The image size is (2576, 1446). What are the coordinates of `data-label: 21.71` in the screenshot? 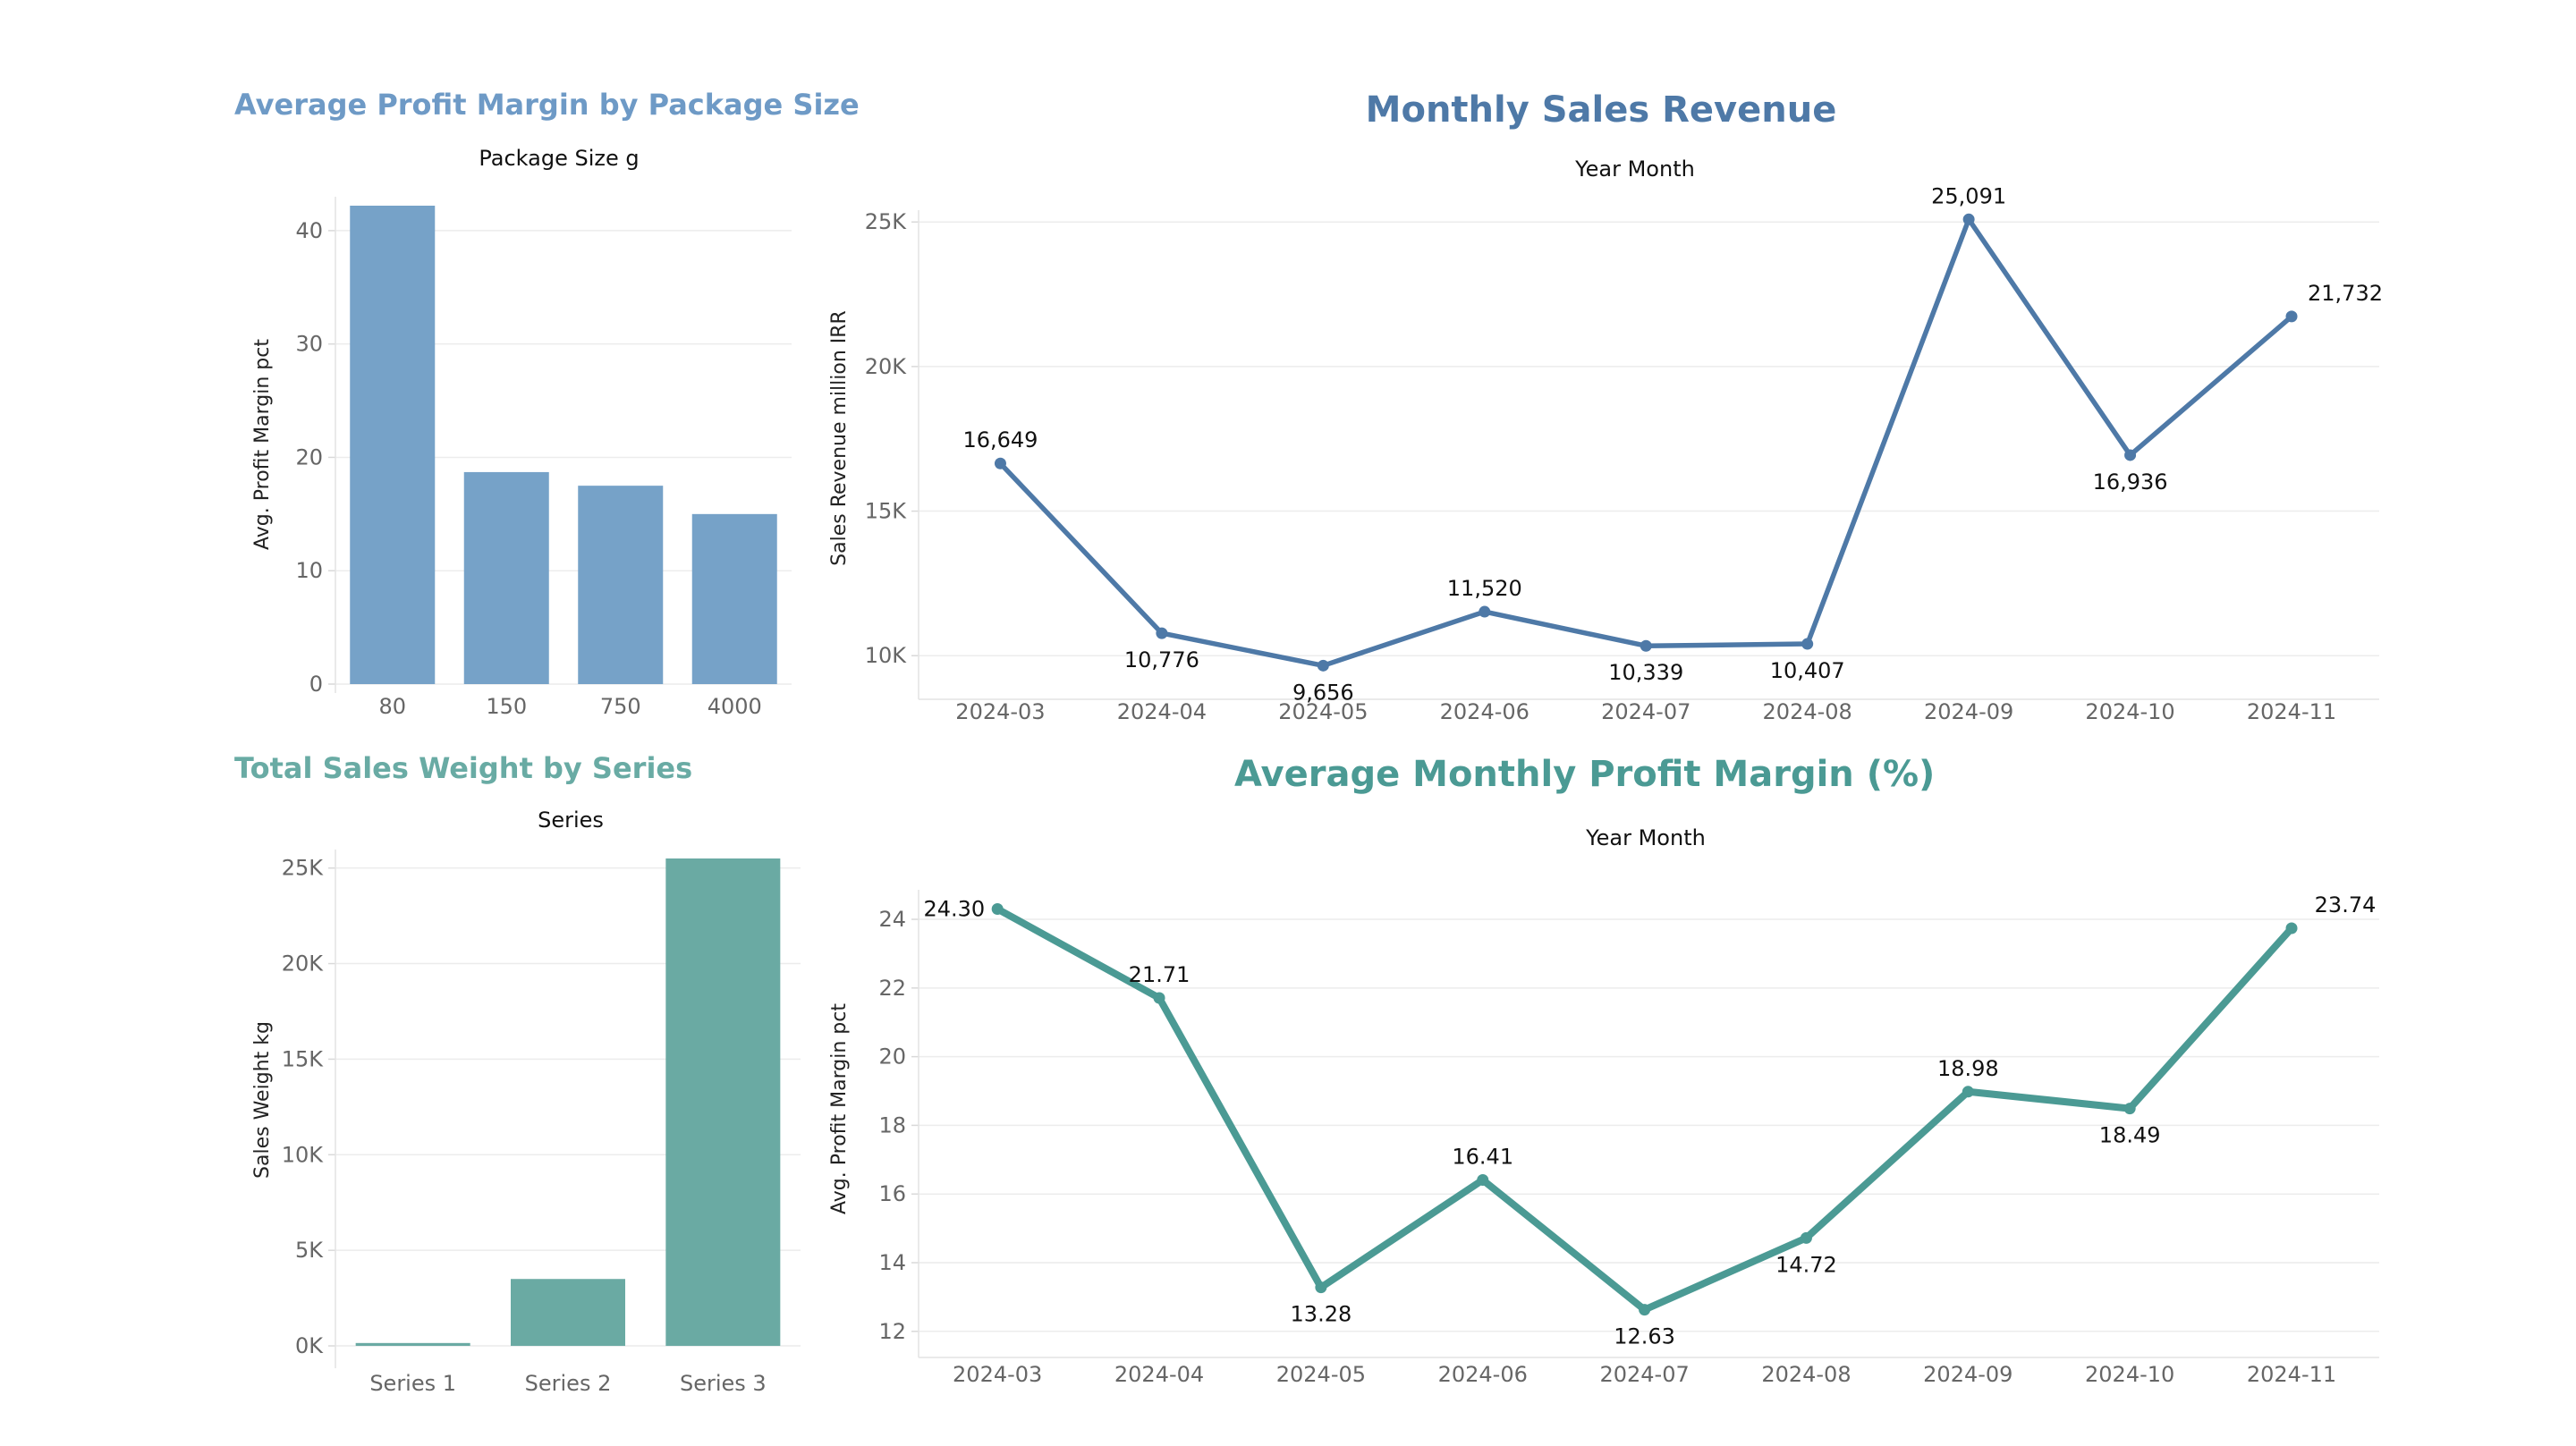 It's located at (1160, 975).